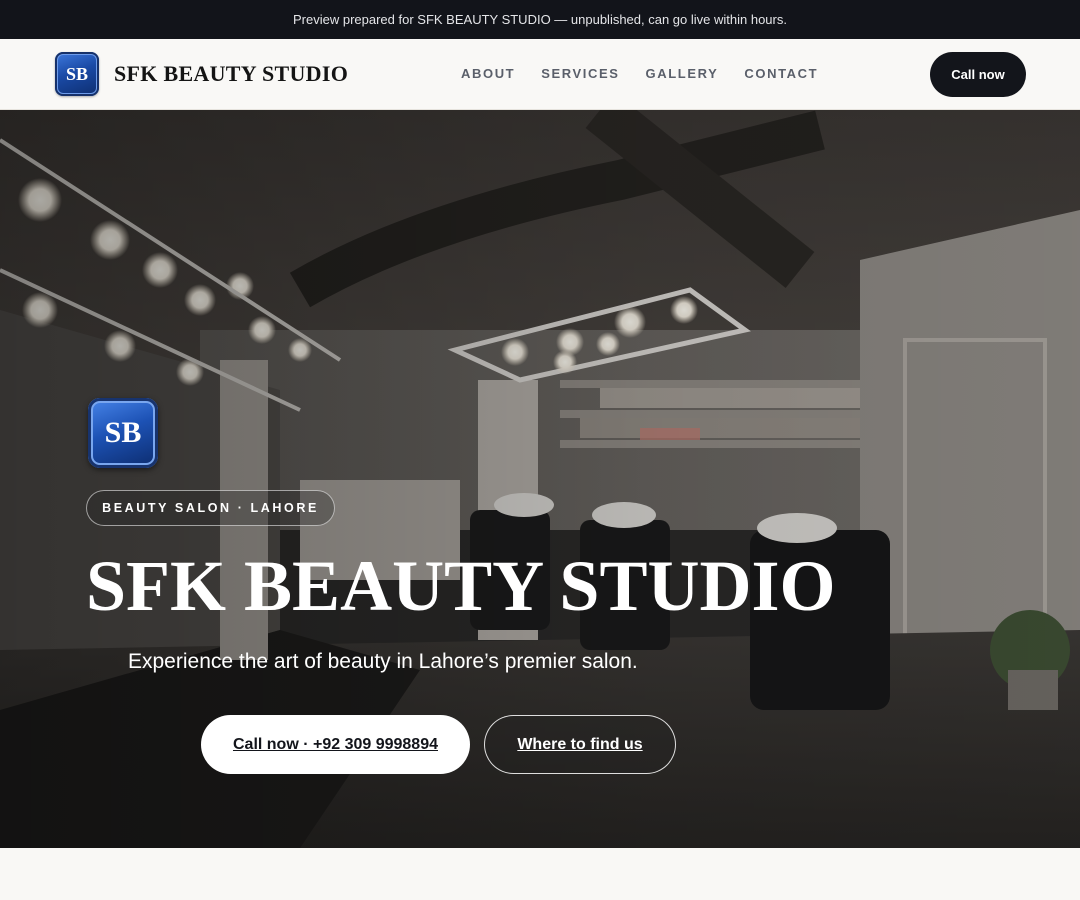 The height and width of the screenshot is (900, 1080). I want to click on where-to-find-us-button: Where to find us, so click(580, 744).